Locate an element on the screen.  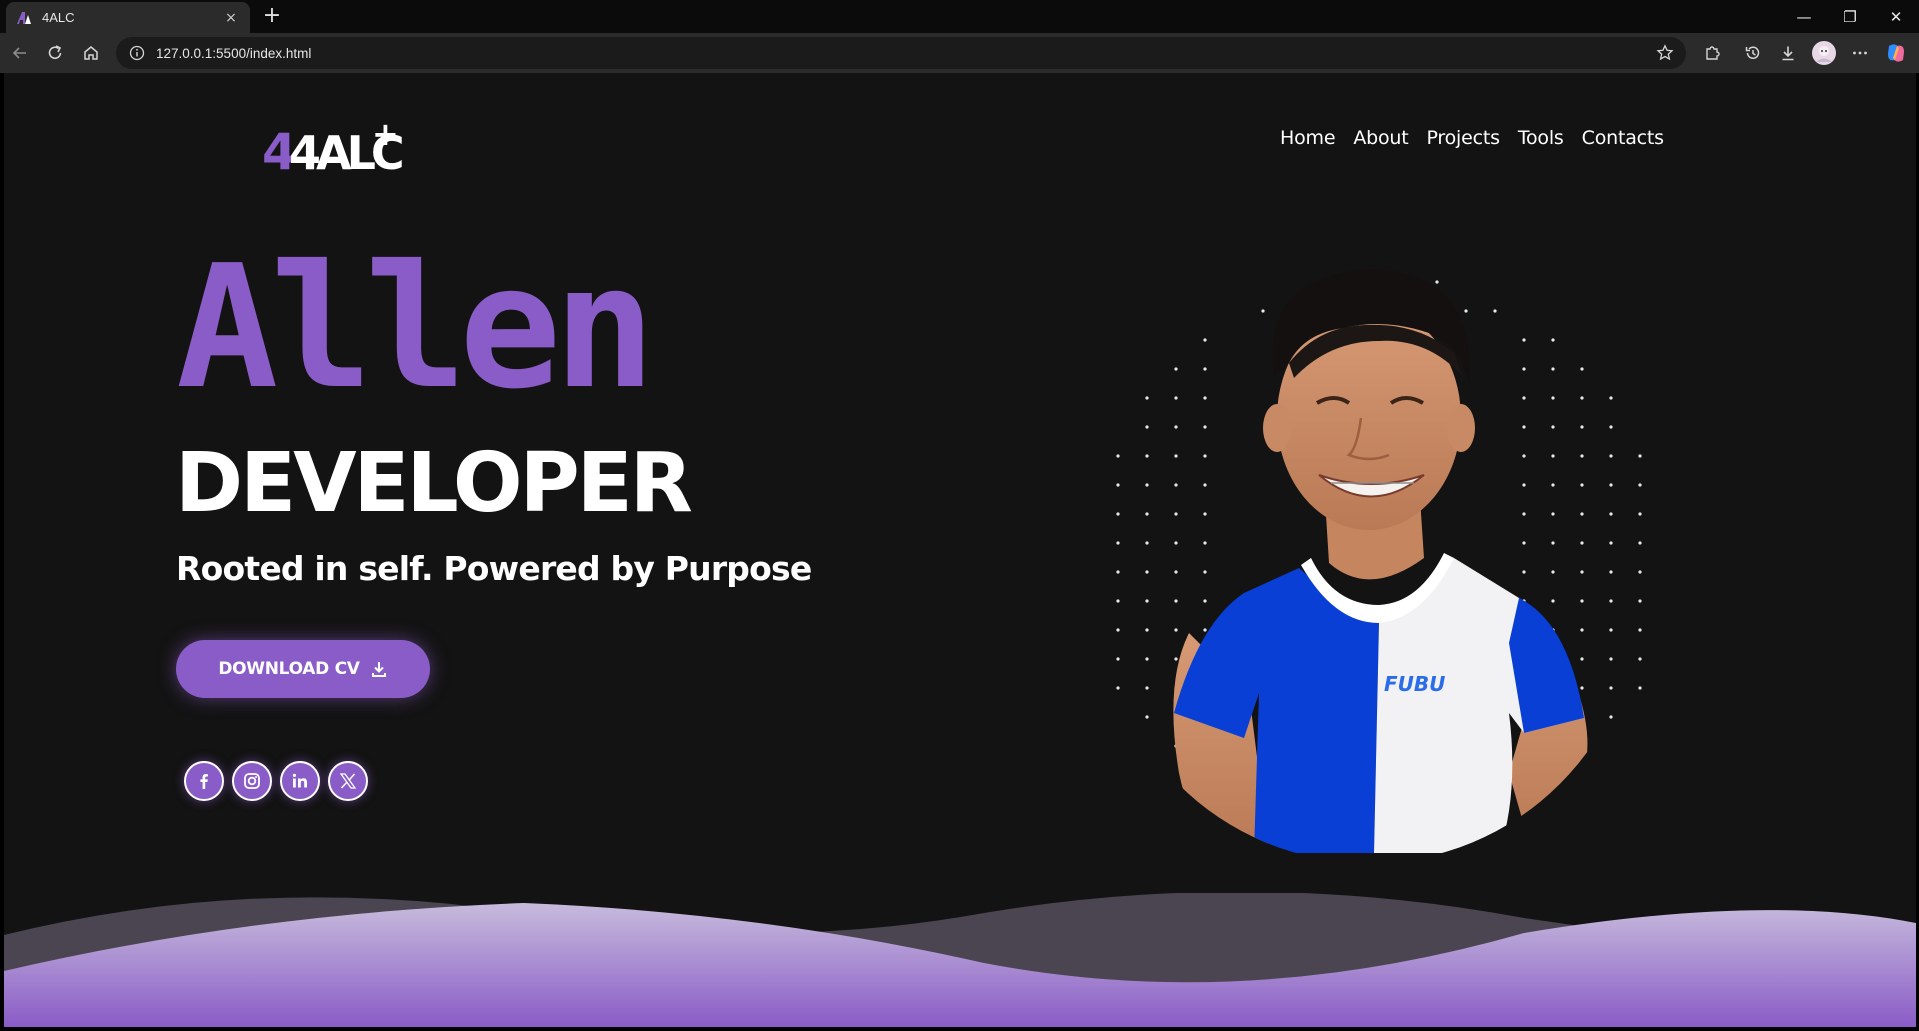
minimize-button: — is located at coordinates (1804, 16).